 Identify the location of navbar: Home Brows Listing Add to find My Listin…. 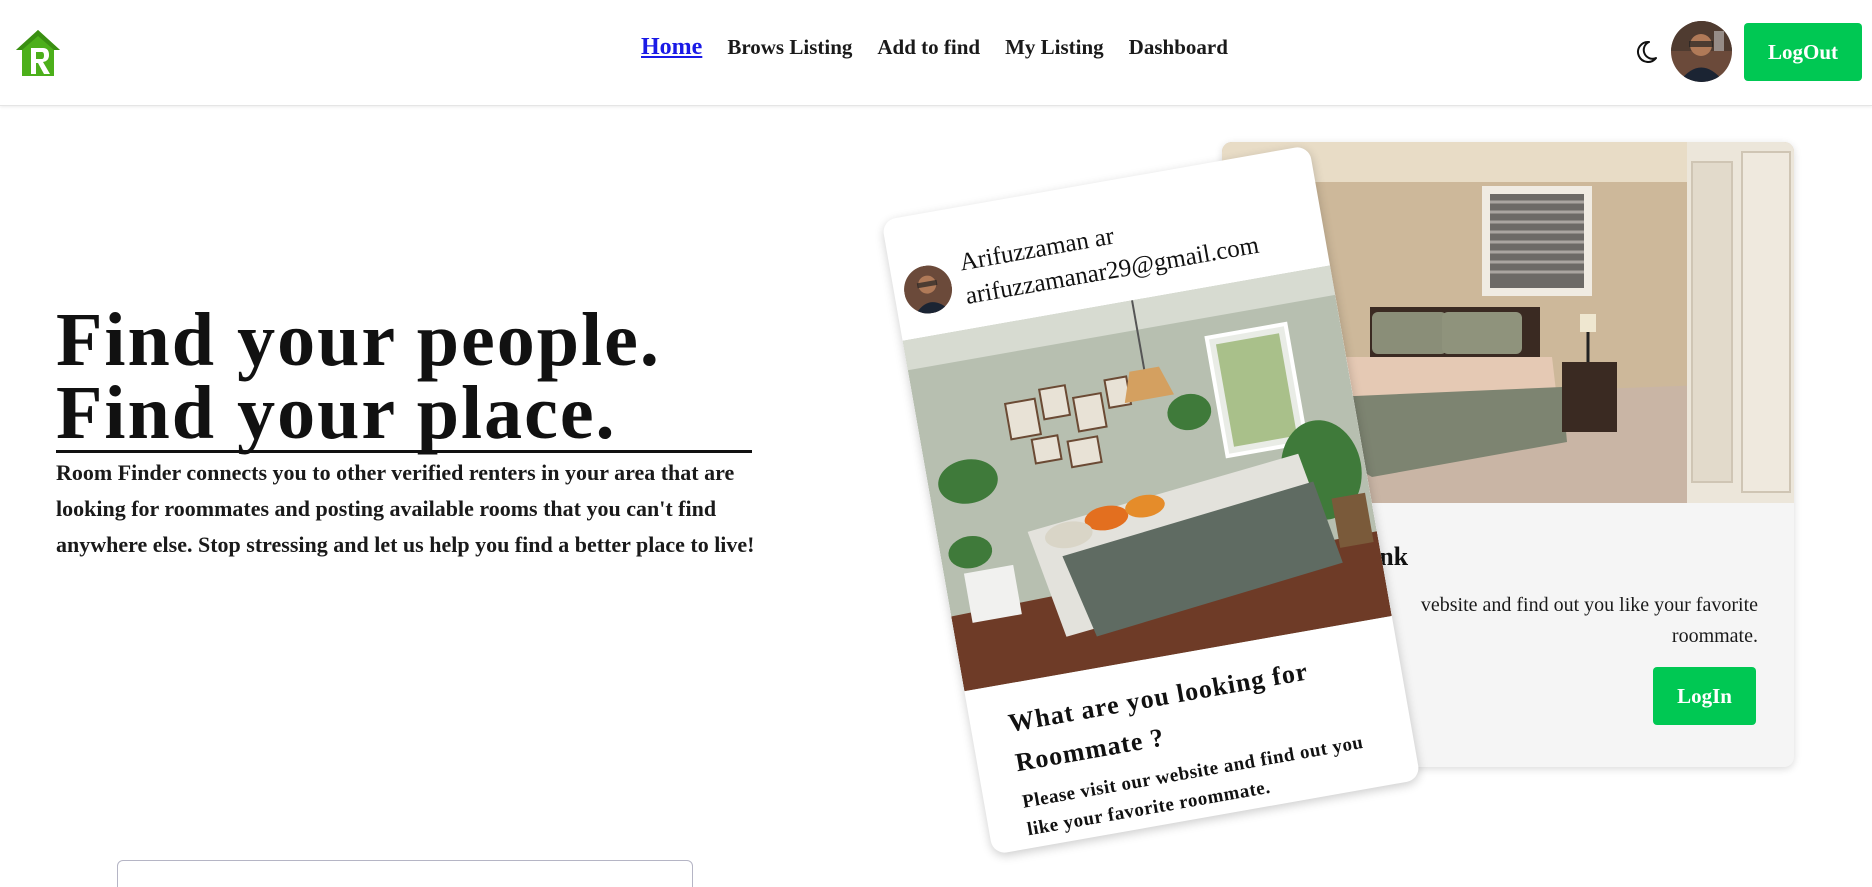
(936, 53).